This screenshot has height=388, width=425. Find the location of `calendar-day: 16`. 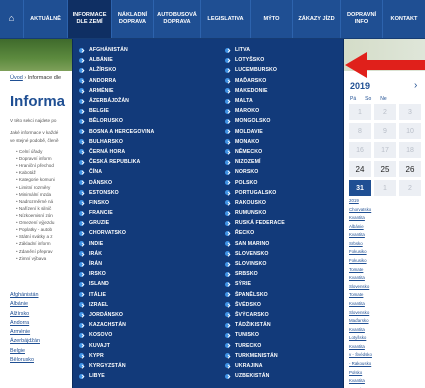

calendar-day: 16 is located at coordinates (360, 150).